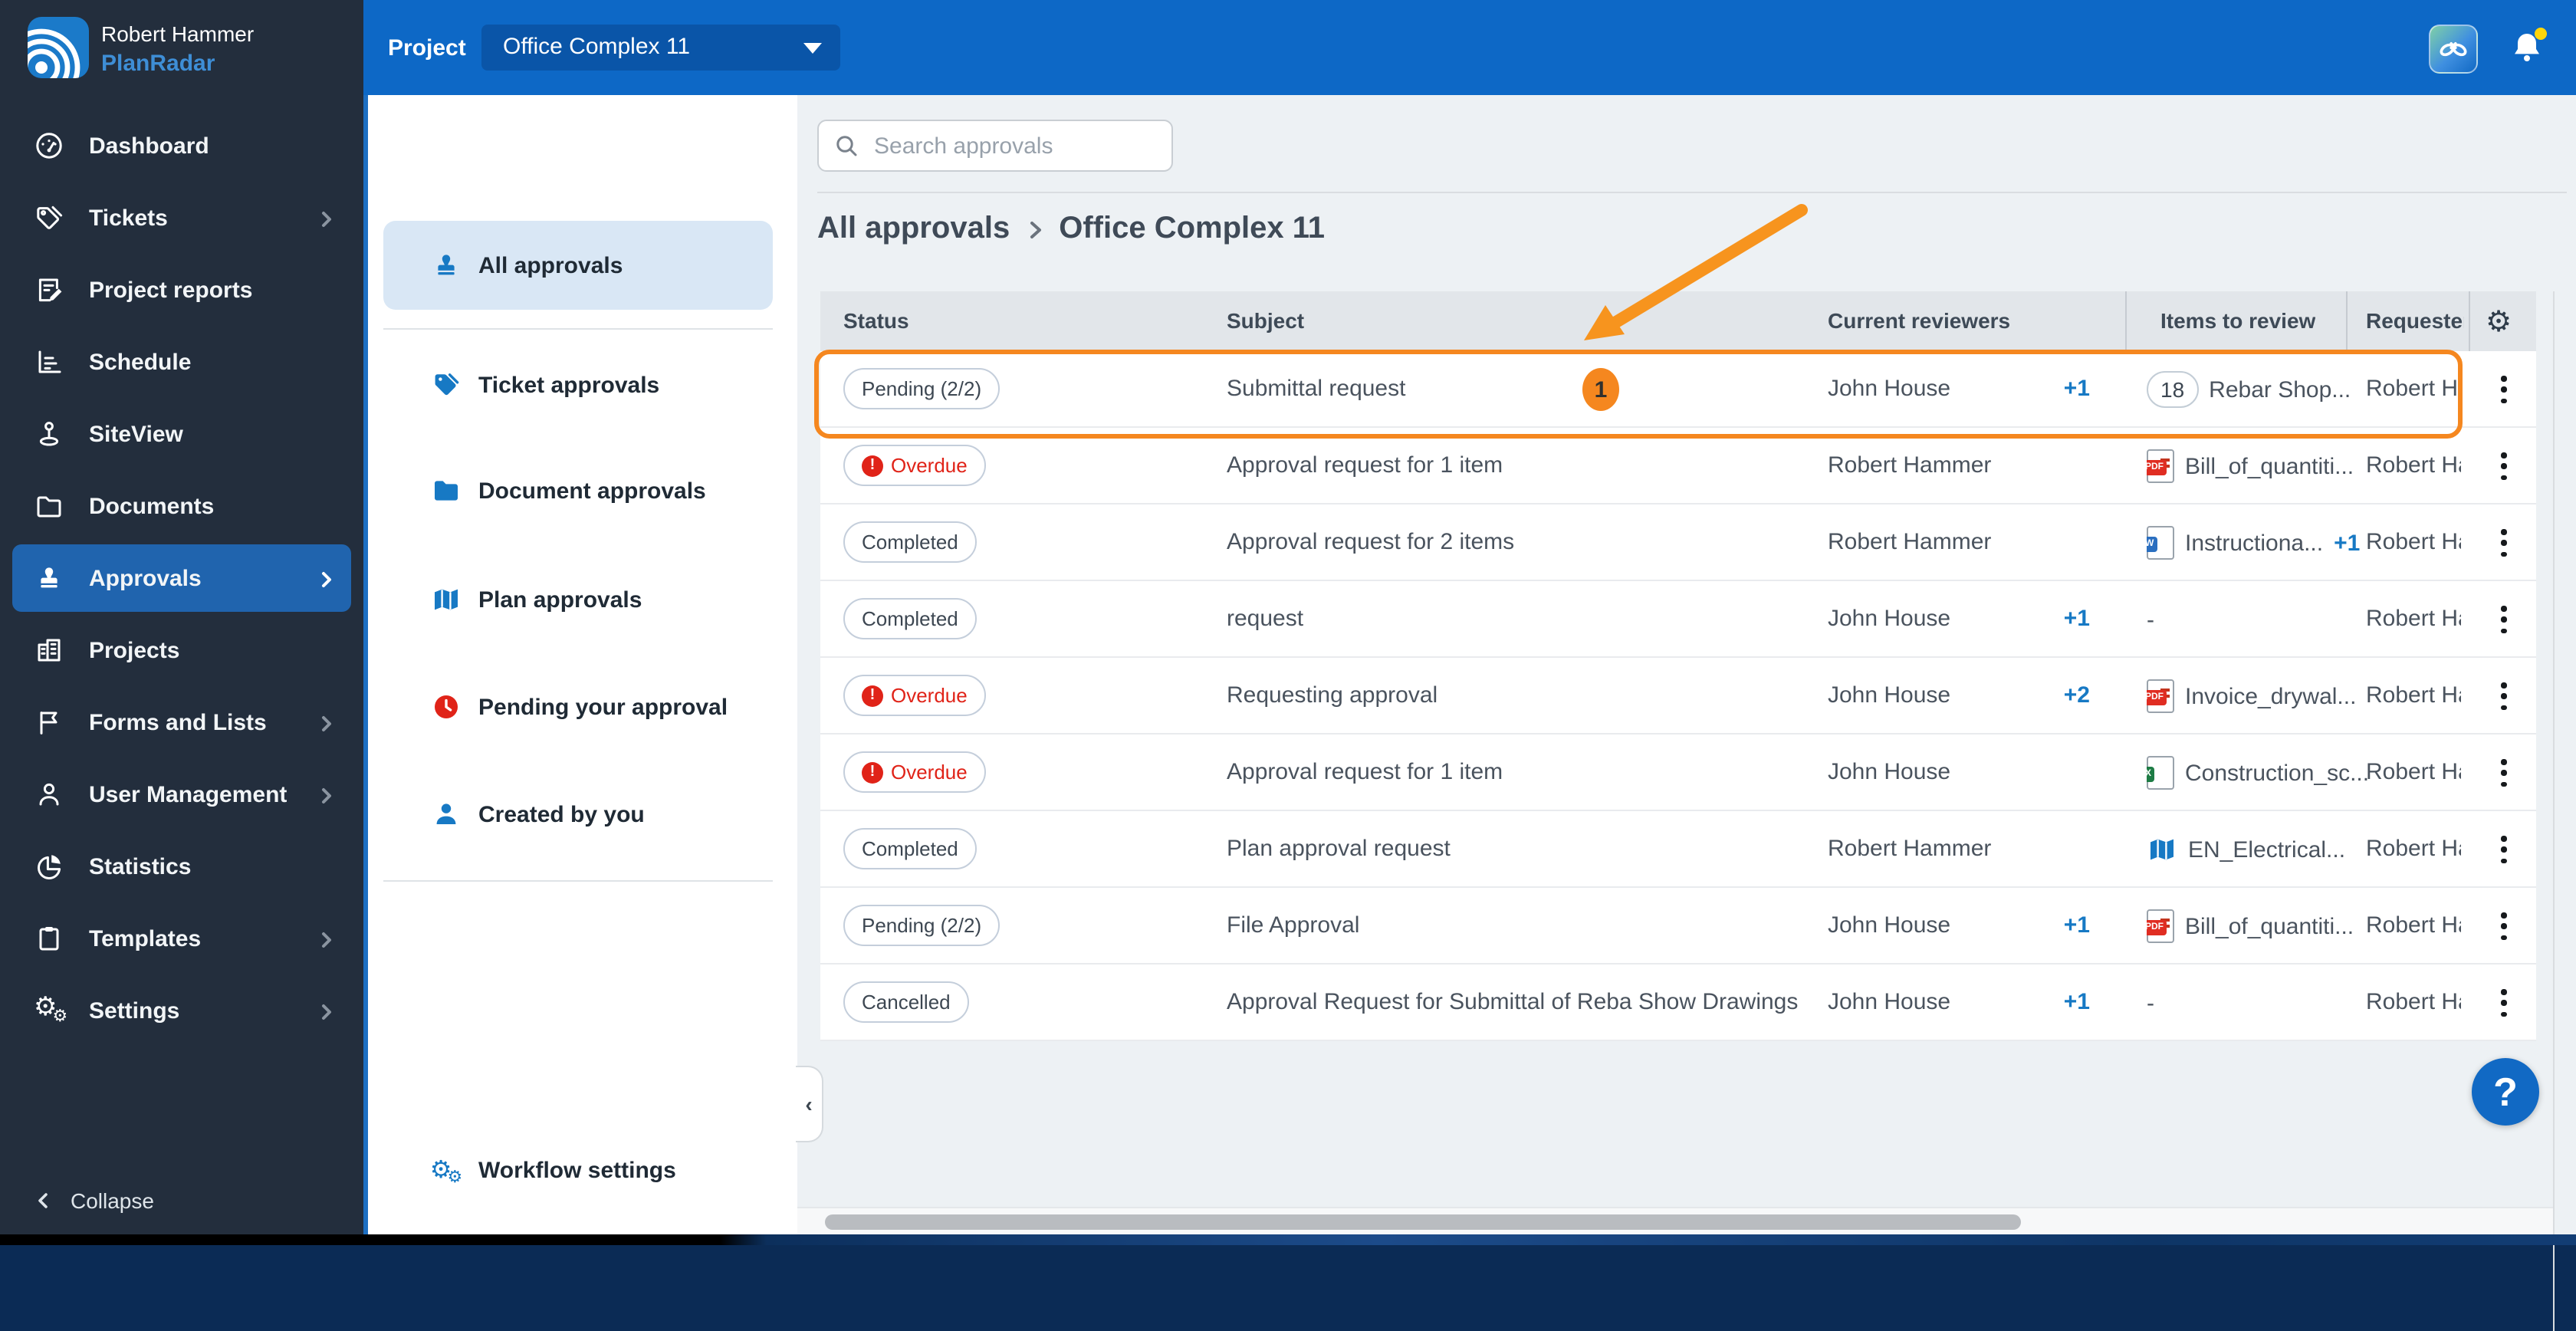  What do you see at coordinates (1423, 1222) in the screenshot?
I see `horizontal-scrollbar-thumb` at bounding box center [1423, 1222].